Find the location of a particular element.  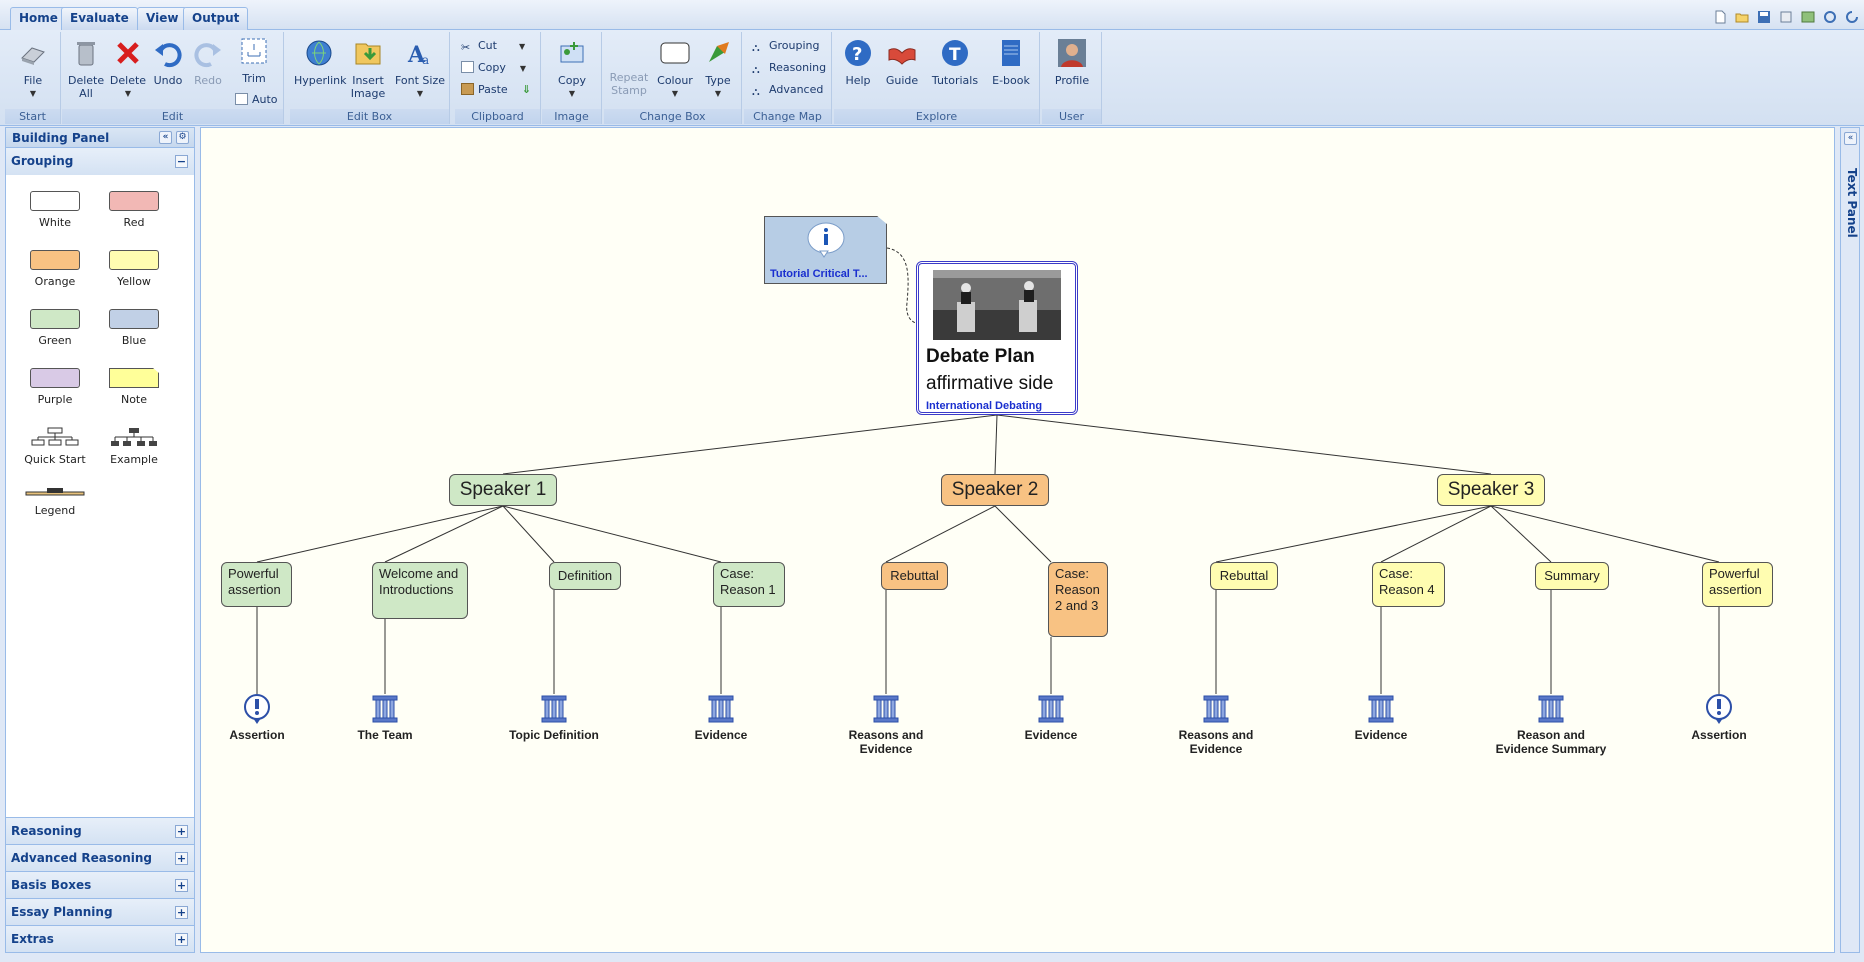

export-icon is located at coordinates (1786, 17).